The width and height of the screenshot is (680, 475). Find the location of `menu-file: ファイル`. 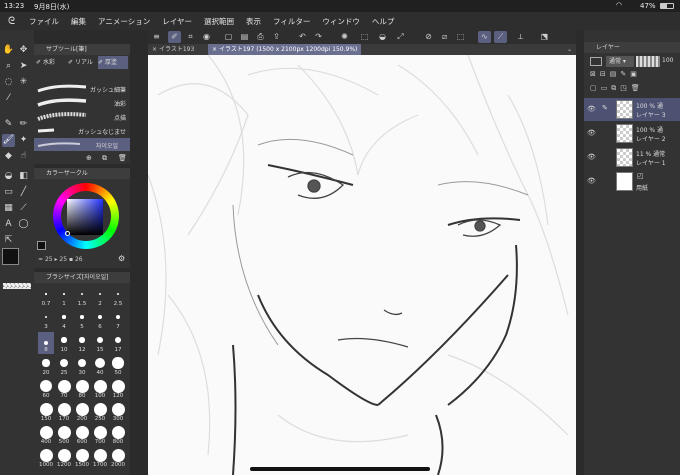

menu-file: ファイル is located at coordinates (44, 21).